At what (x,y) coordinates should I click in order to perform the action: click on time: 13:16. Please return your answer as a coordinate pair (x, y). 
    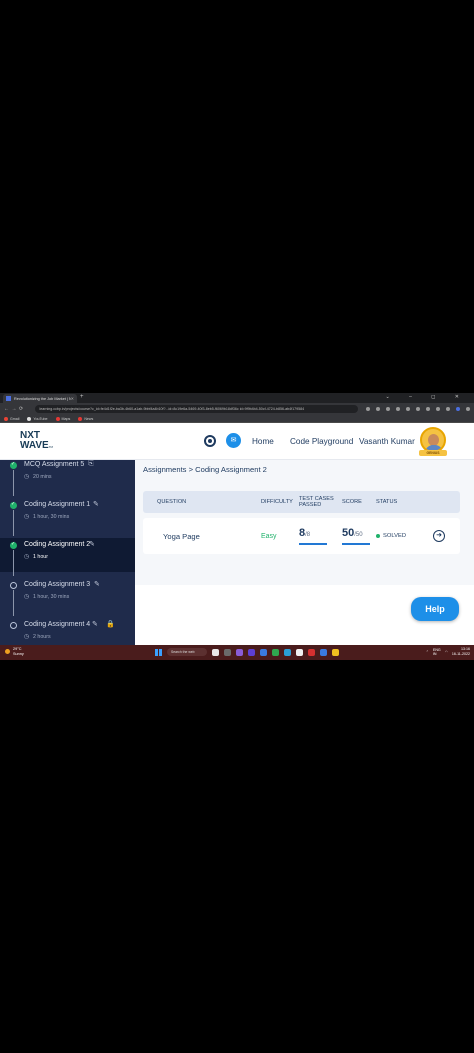
    Looking at the image, I should click on (465, 649).